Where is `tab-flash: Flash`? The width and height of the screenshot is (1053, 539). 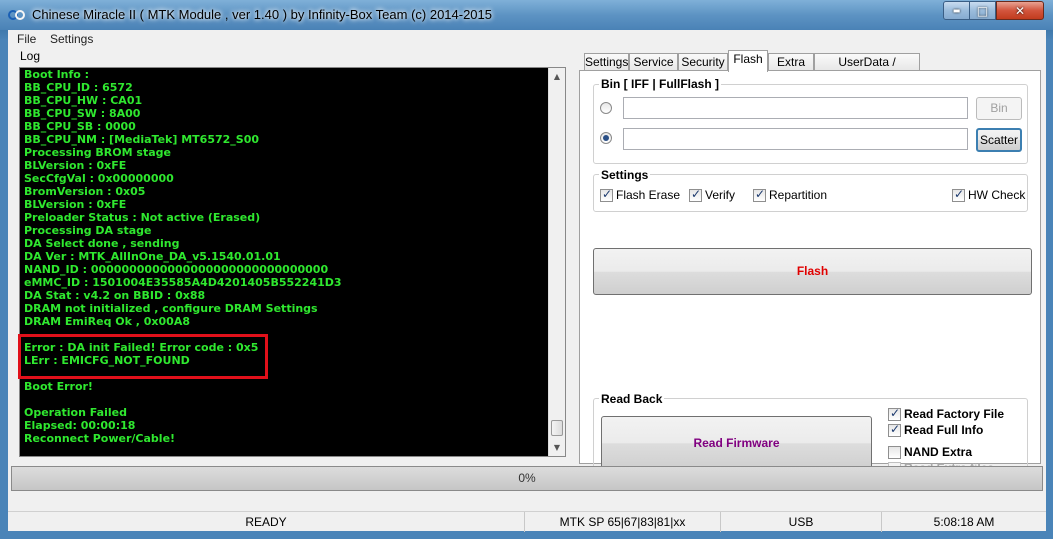 tab-flash: Flash is located at coordinates (748, 61).